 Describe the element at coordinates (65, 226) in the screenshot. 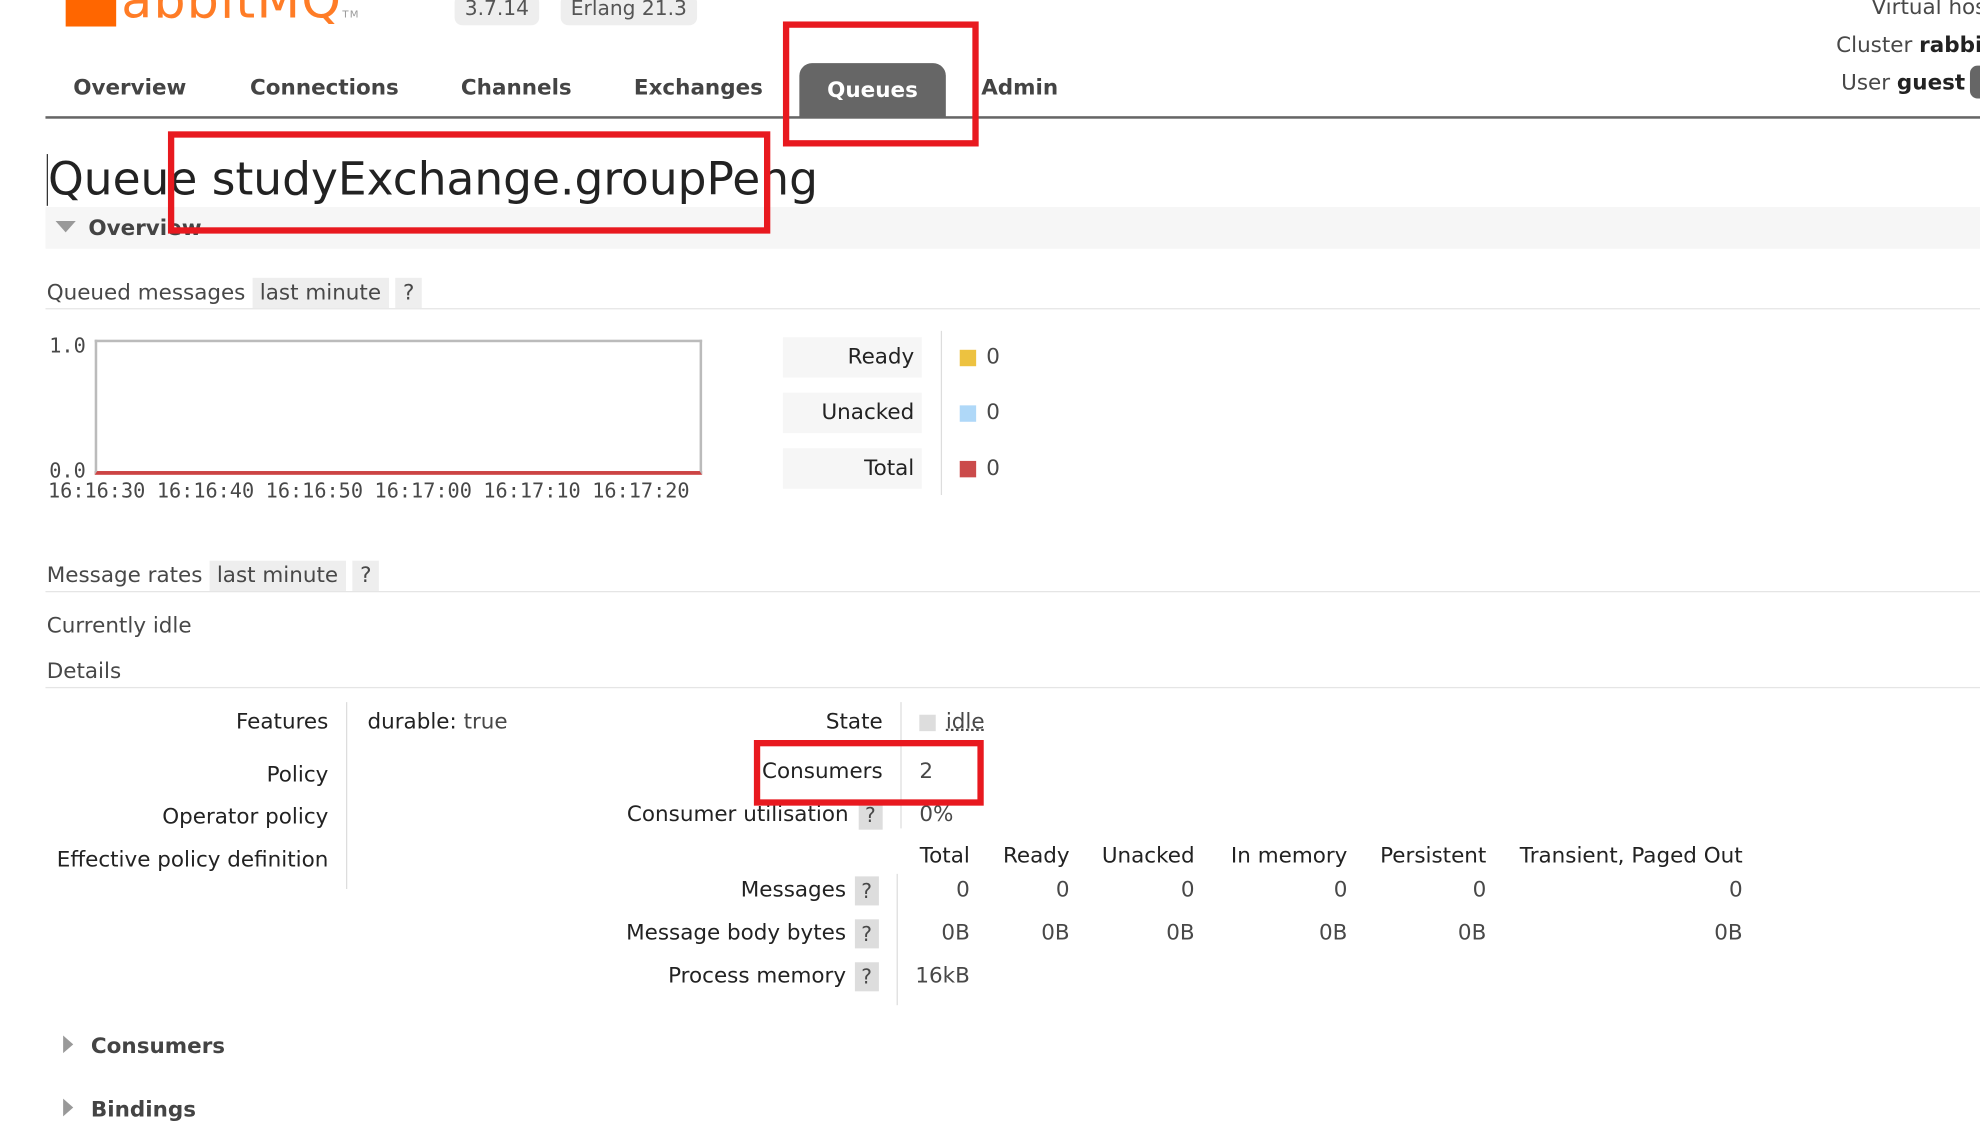

I see `triangle-down-icon` at that location.